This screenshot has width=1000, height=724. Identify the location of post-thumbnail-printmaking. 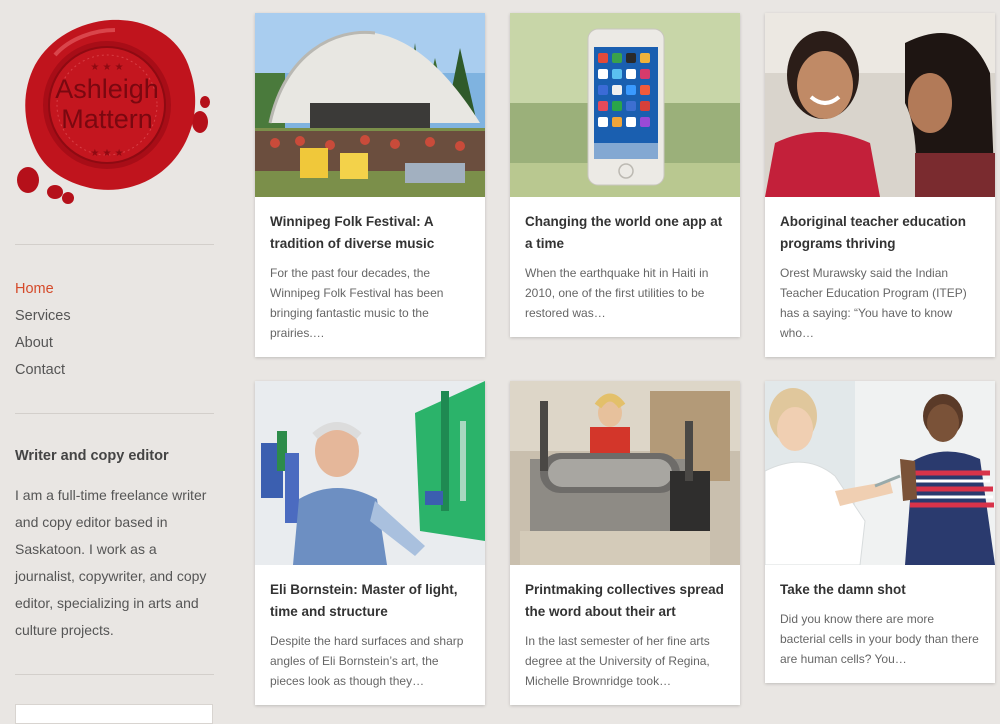
(625, 473).